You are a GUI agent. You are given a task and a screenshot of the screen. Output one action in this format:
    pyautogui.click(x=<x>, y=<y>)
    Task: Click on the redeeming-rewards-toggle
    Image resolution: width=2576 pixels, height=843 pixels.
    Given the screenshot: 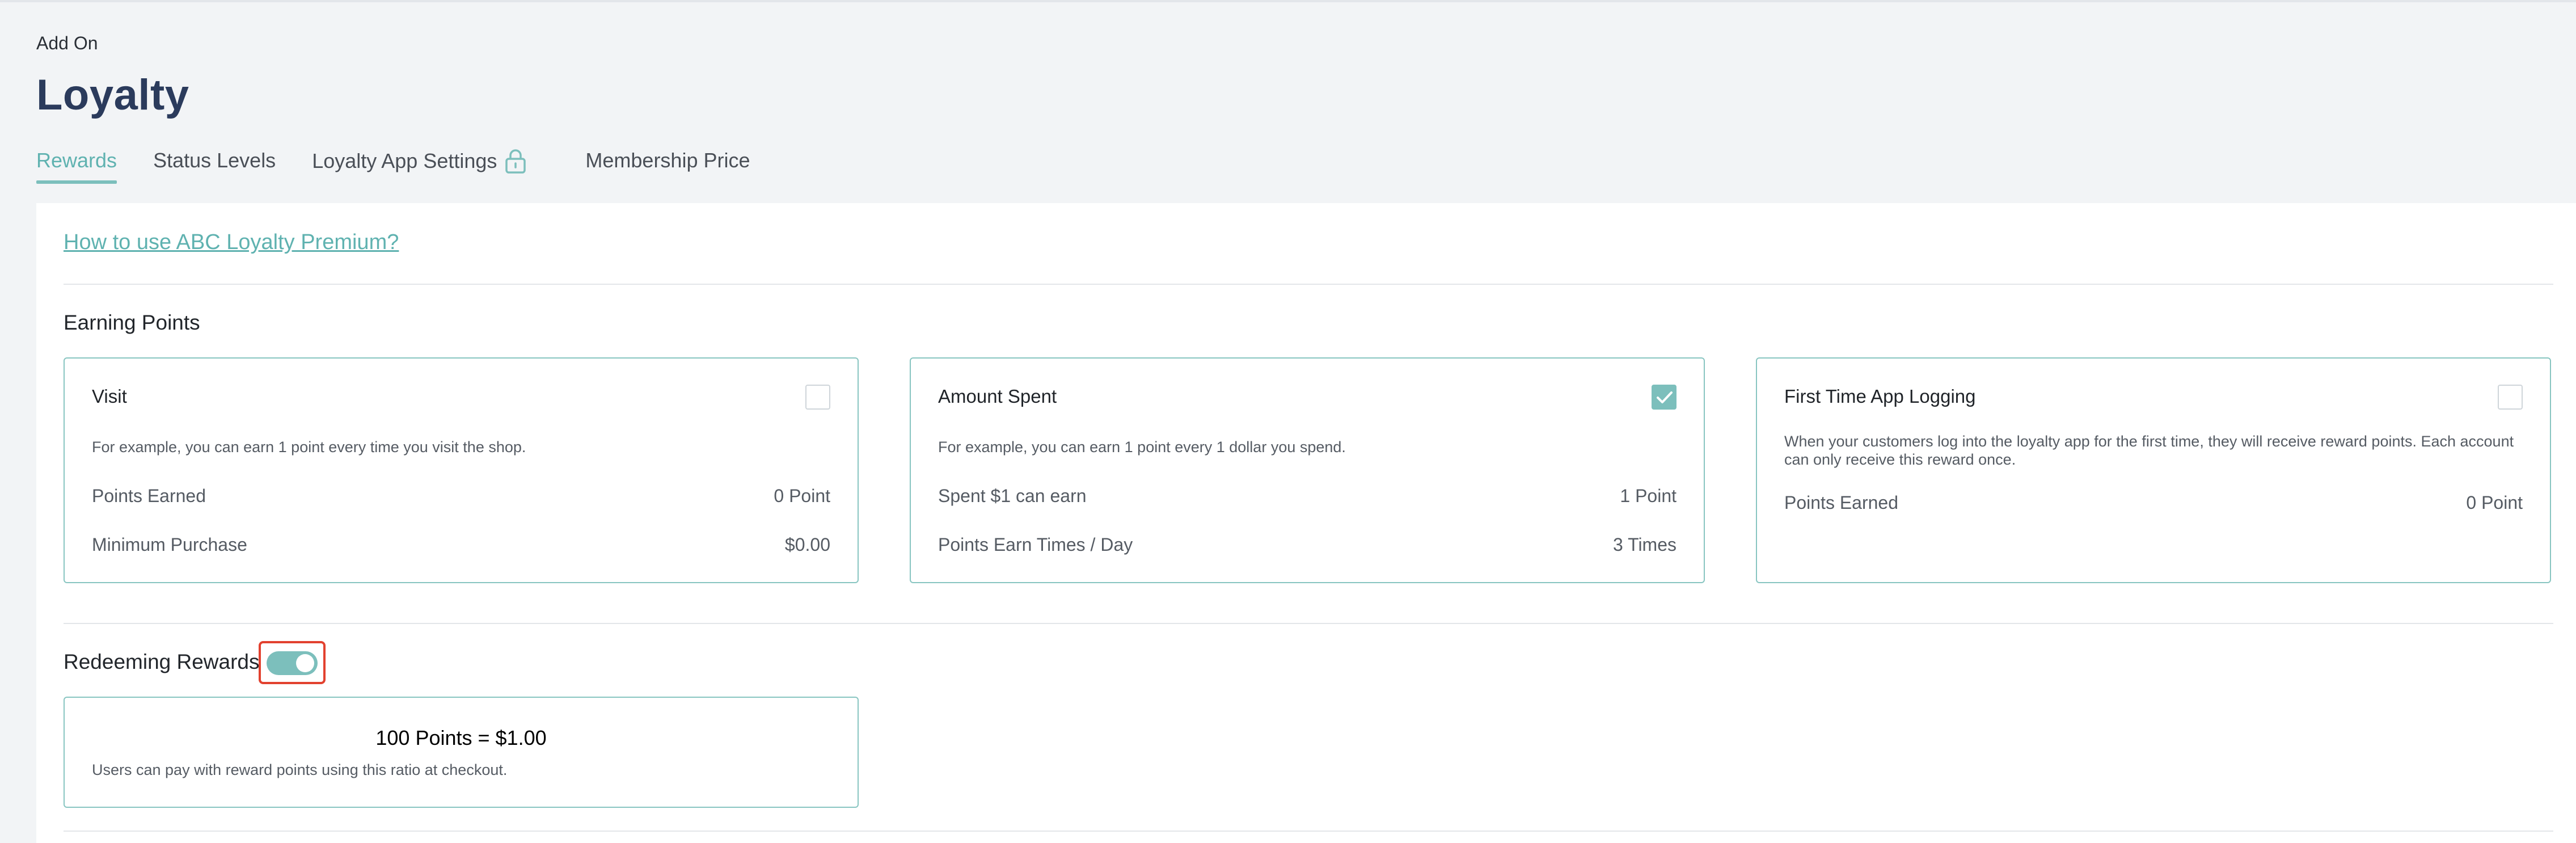 What is the action you would take?
    pyautogui.click(x=292, y=663)
    